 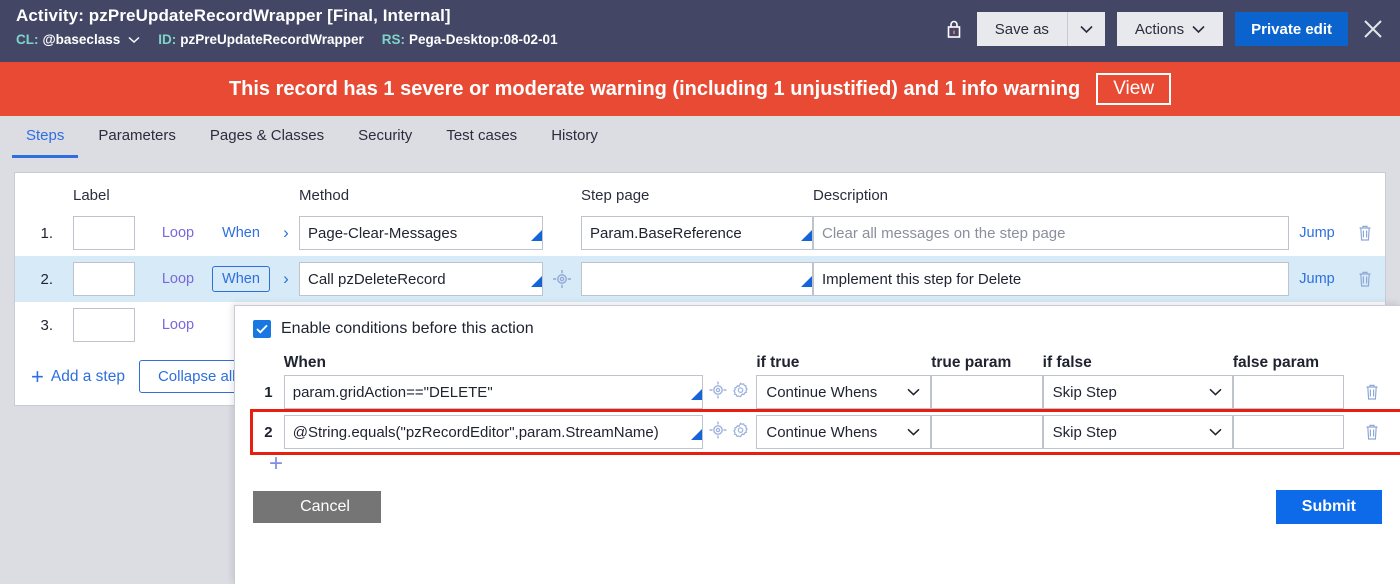 What do you see at coordinates (1134, 89) in the screenshot?
I see `view-warnings-button: View` at bounding box center [1134, 89].